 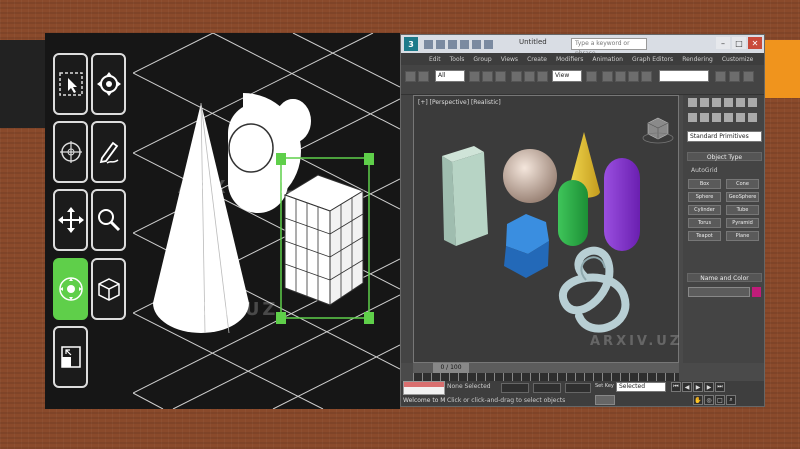 I want to click on object-name-input, so click(x=719, y=292).